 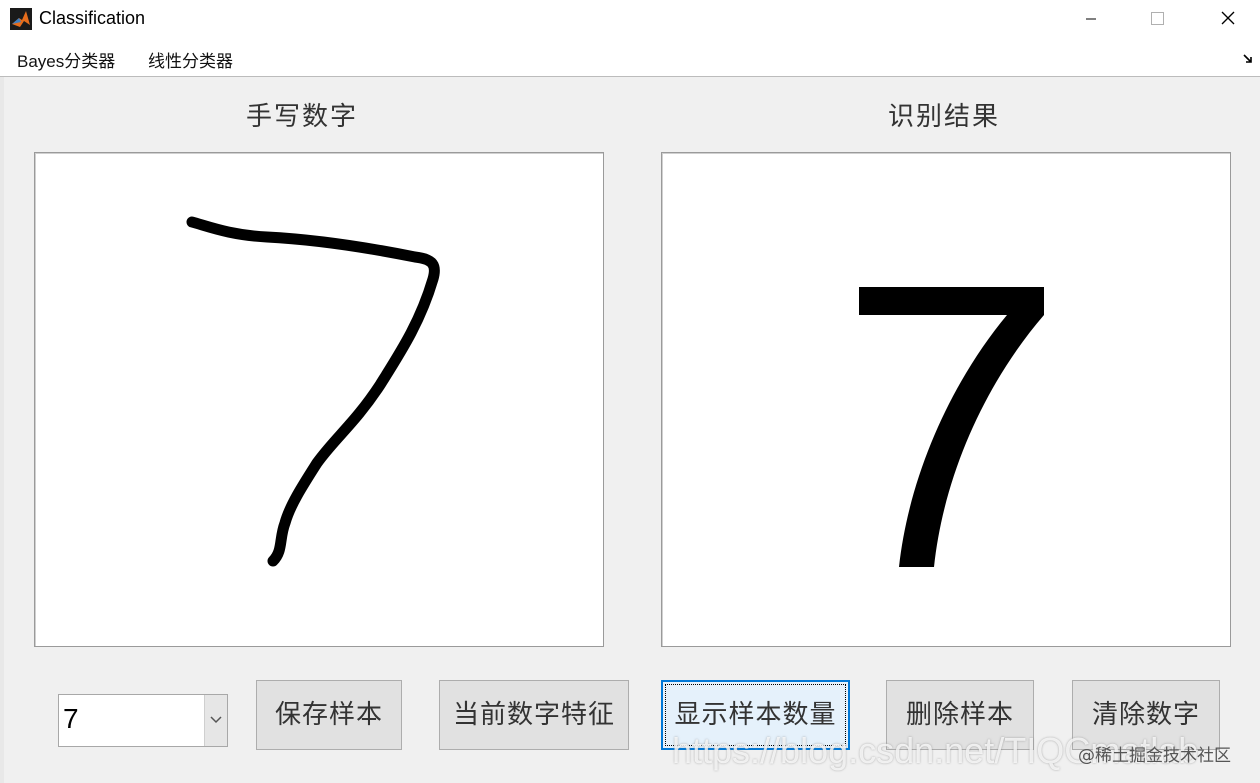 I want to click on close-icon, so click(x=1228, y=18).